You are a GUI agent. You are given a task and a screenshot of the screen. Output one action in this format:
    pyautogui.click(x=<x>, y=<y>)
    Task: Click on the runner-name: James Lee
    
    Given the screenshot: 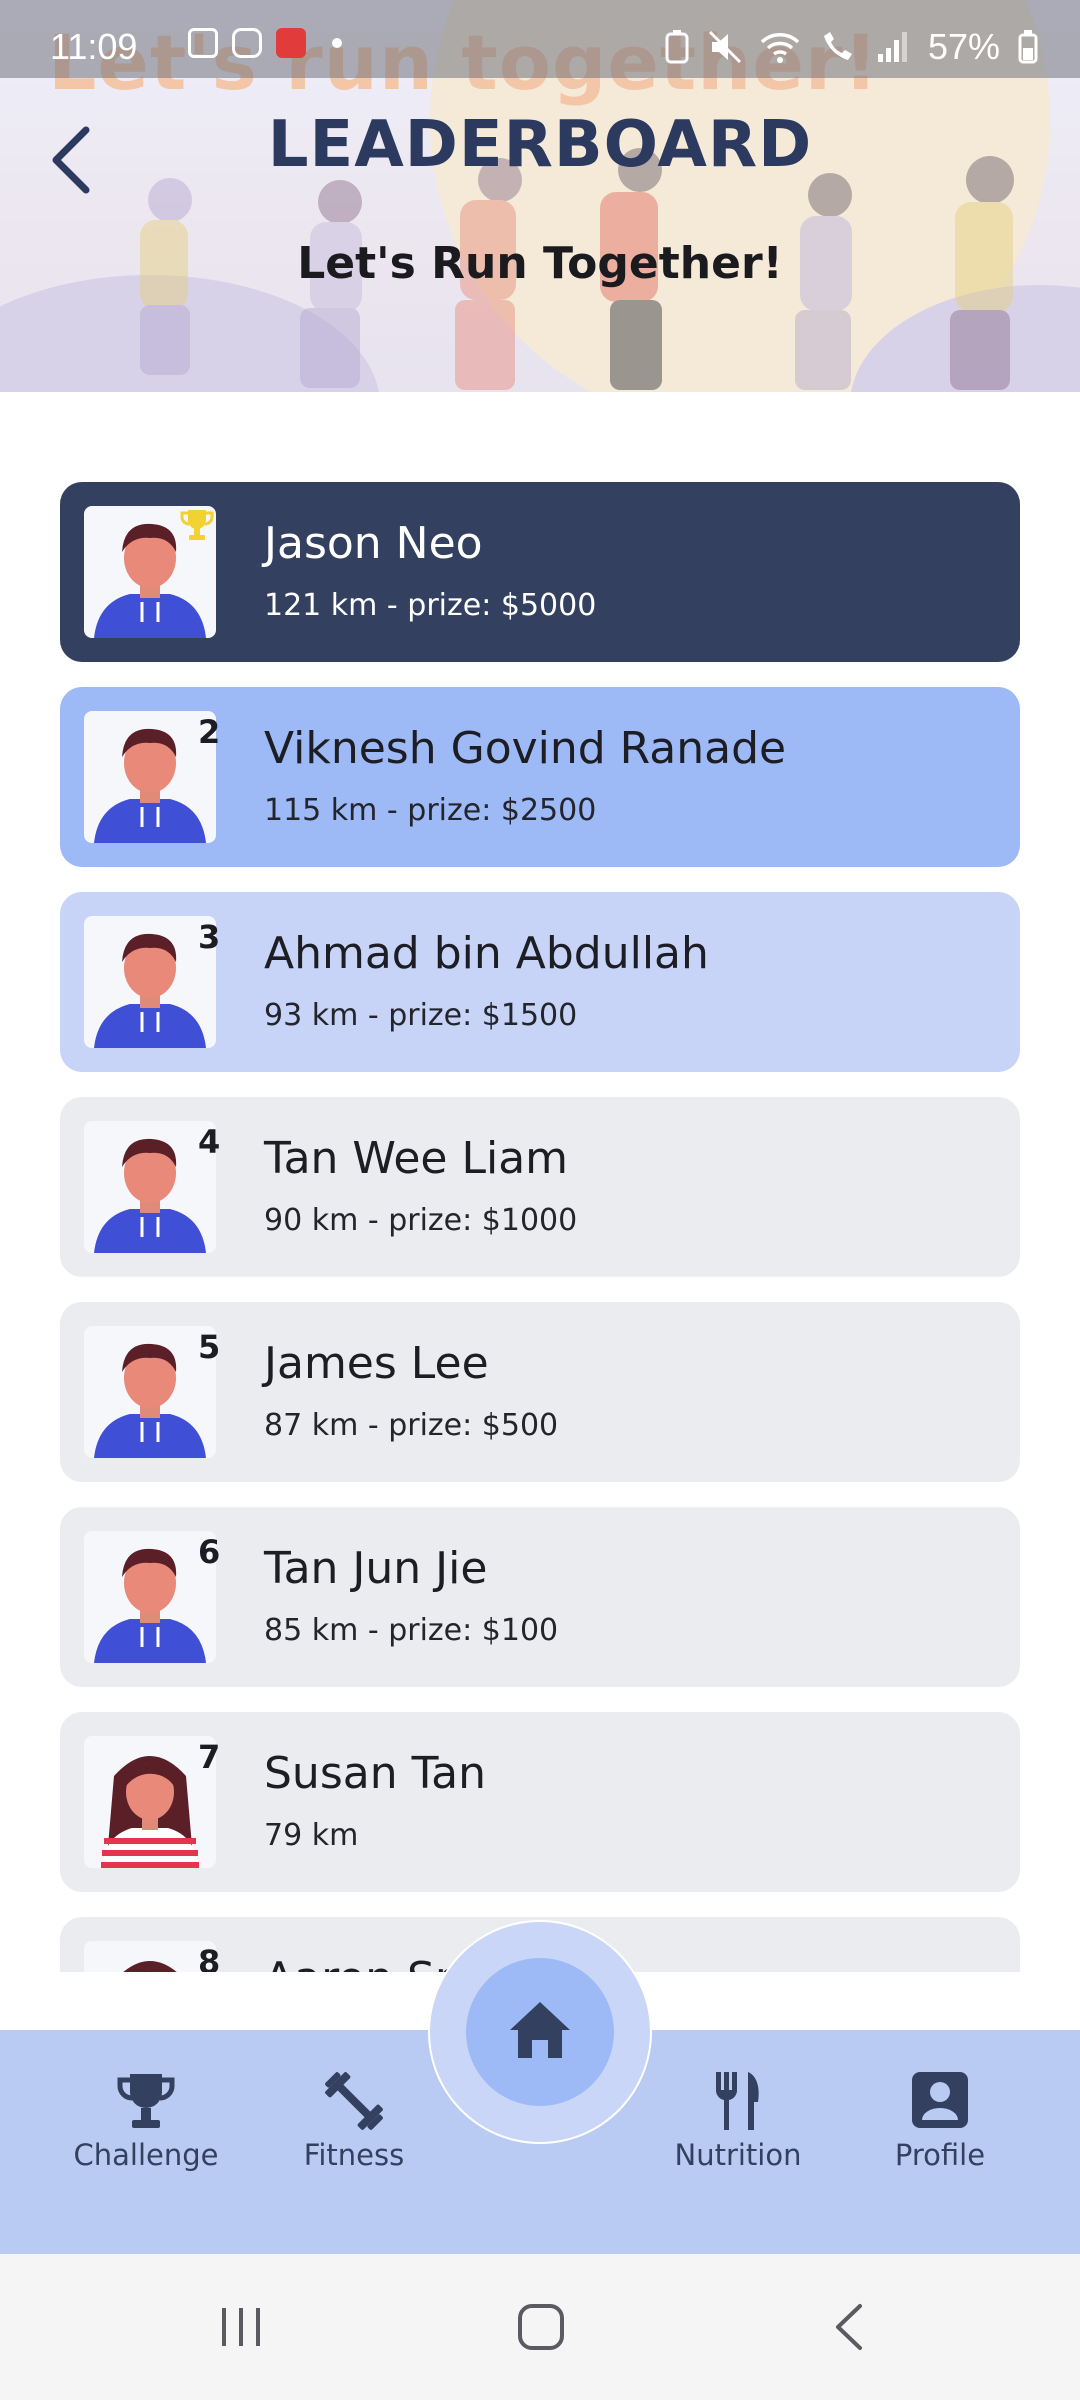 What is the action you would take?
    pyautogui.click(x=376, y=1363)
    